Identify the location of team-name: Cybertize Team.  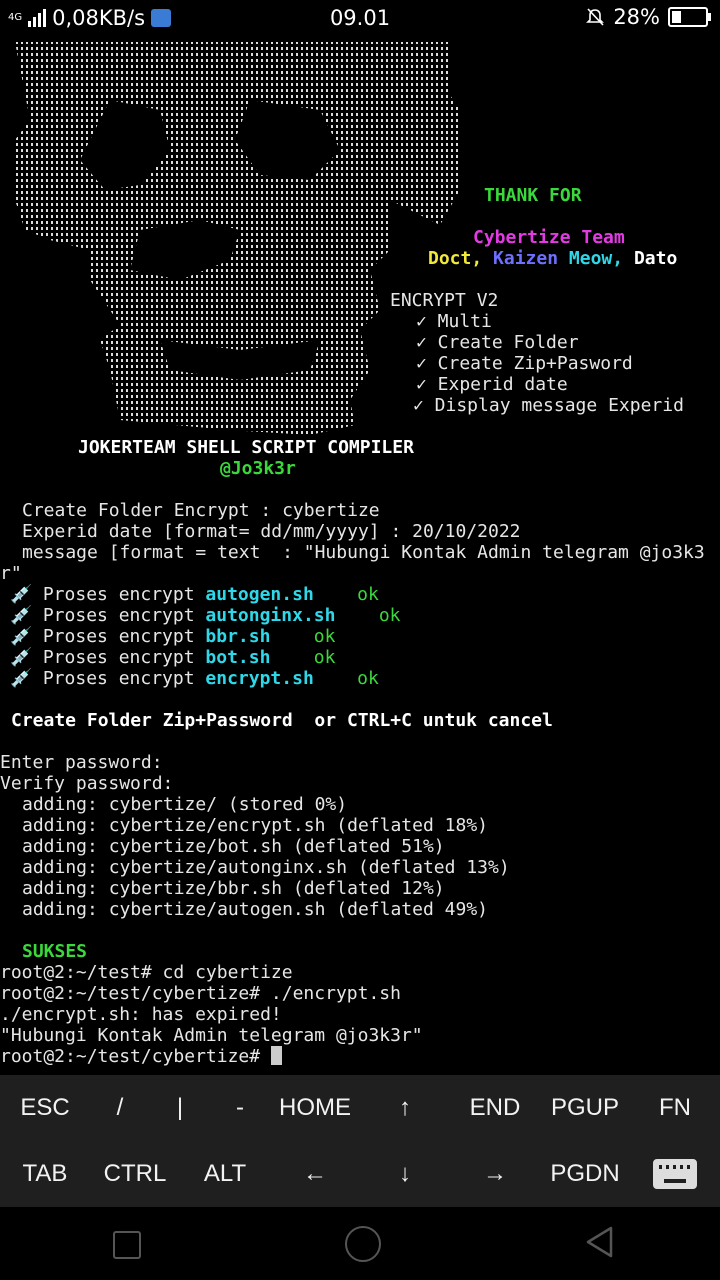
(549, 237).